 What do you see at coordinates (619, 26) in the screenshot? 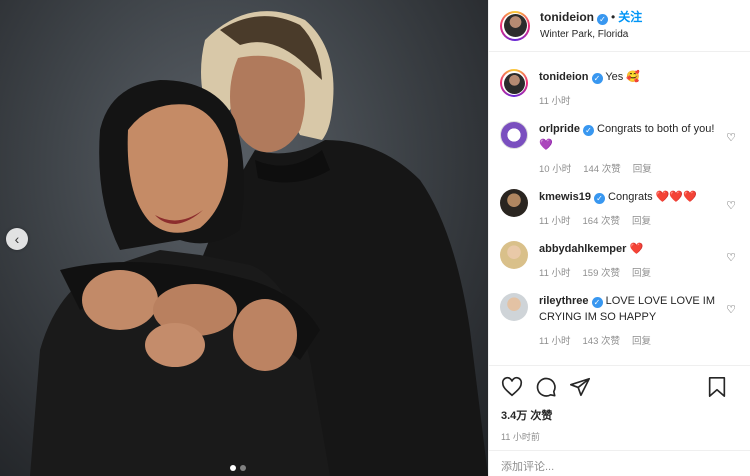
I see `post-header: tonideion ✓ • 关注 Winter Park, Florida` at bounding box center [619, 26].